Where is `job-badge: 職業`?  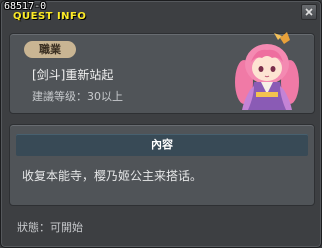 job-badge: 職業 is located at coordinates (50, 49).